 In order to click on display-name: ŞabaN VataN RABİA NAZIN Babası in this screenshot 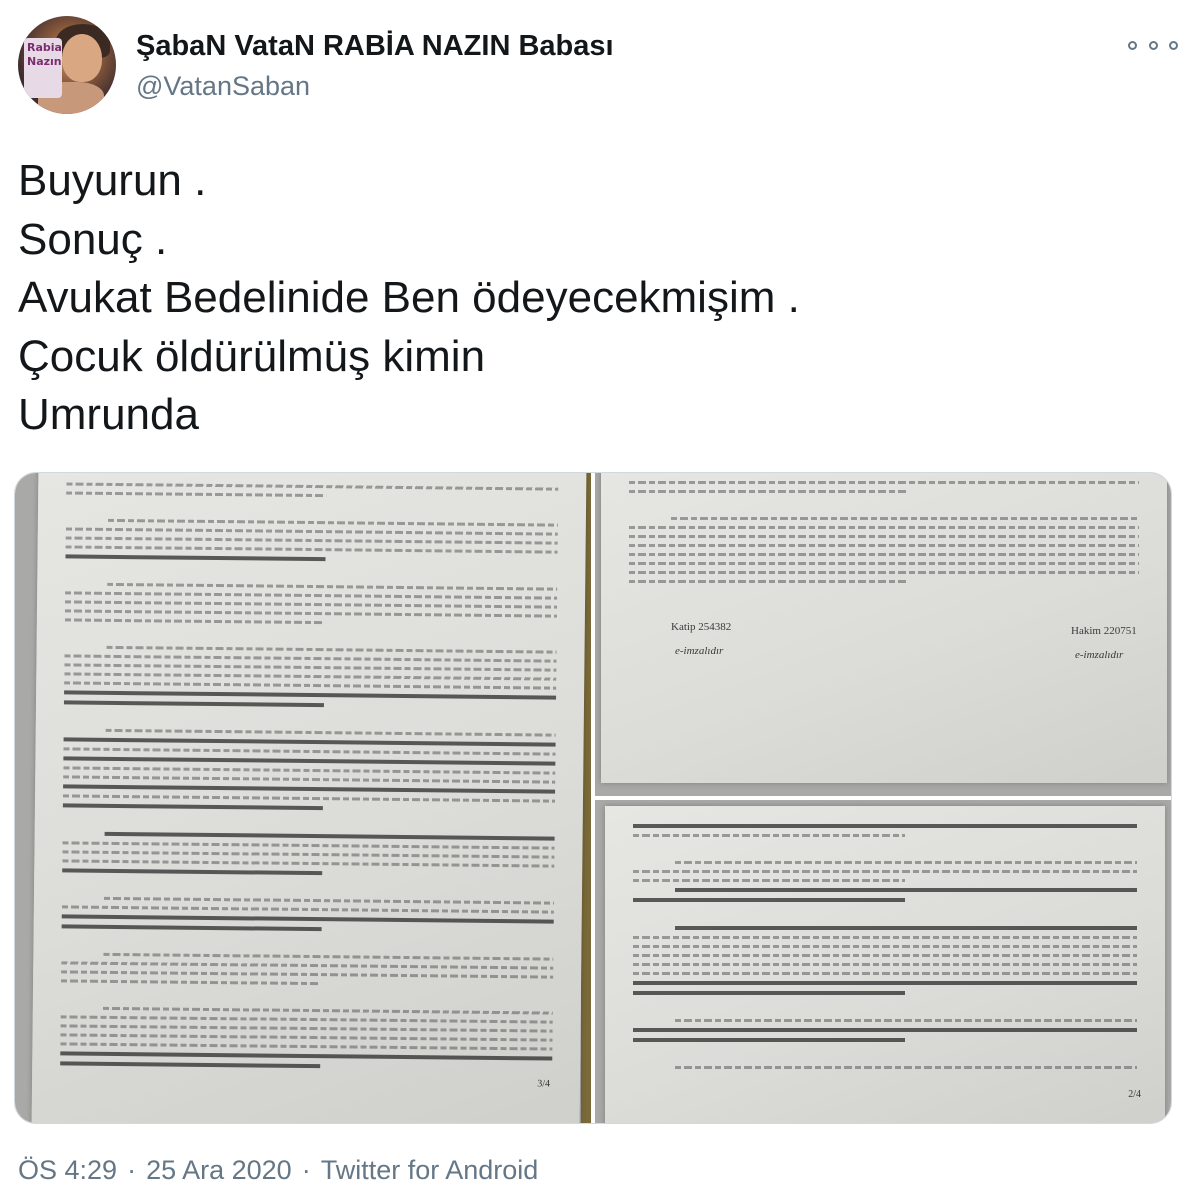, I will do `click(375, 46)`.